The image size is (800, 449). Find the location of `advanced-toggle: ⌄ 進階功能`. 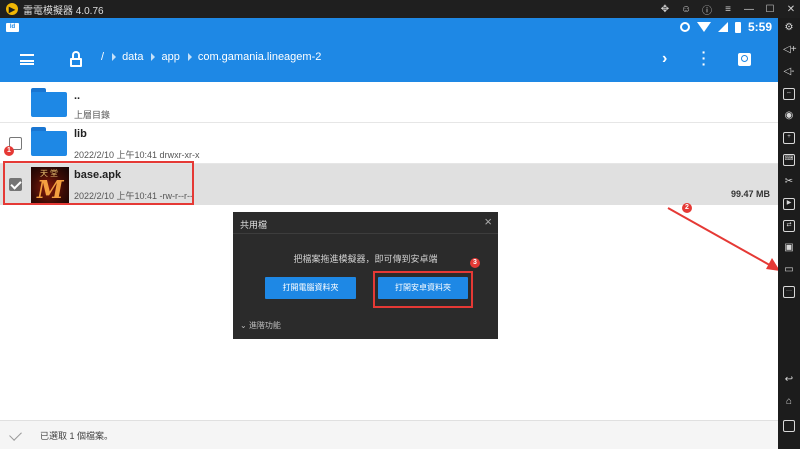

advanced-toggle: ⌄ 進階功能 is located at coordinates (260, 325).